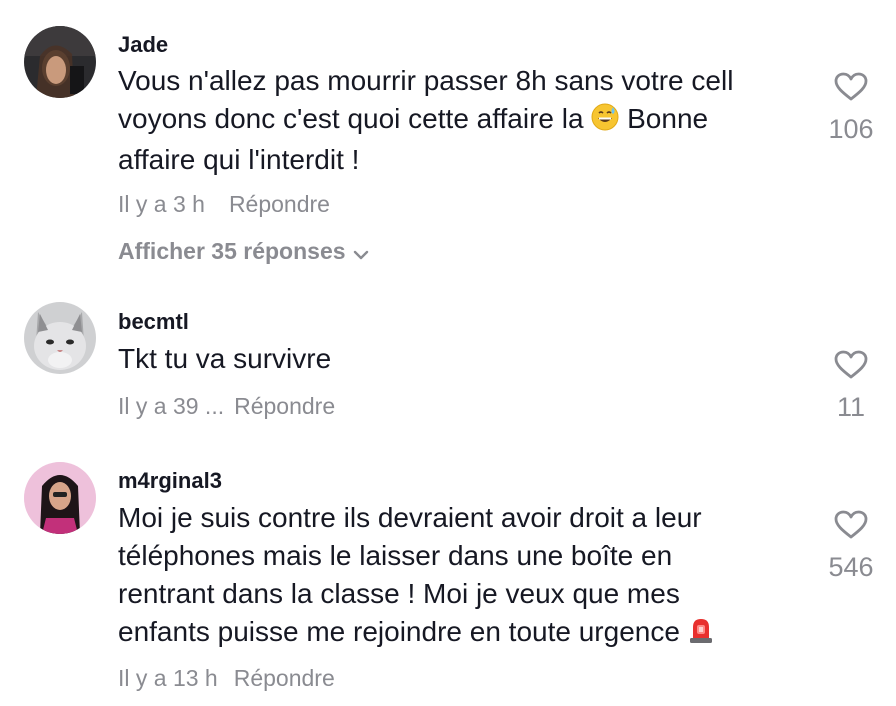  I want to click on like-count: 11, so click(851, 407).